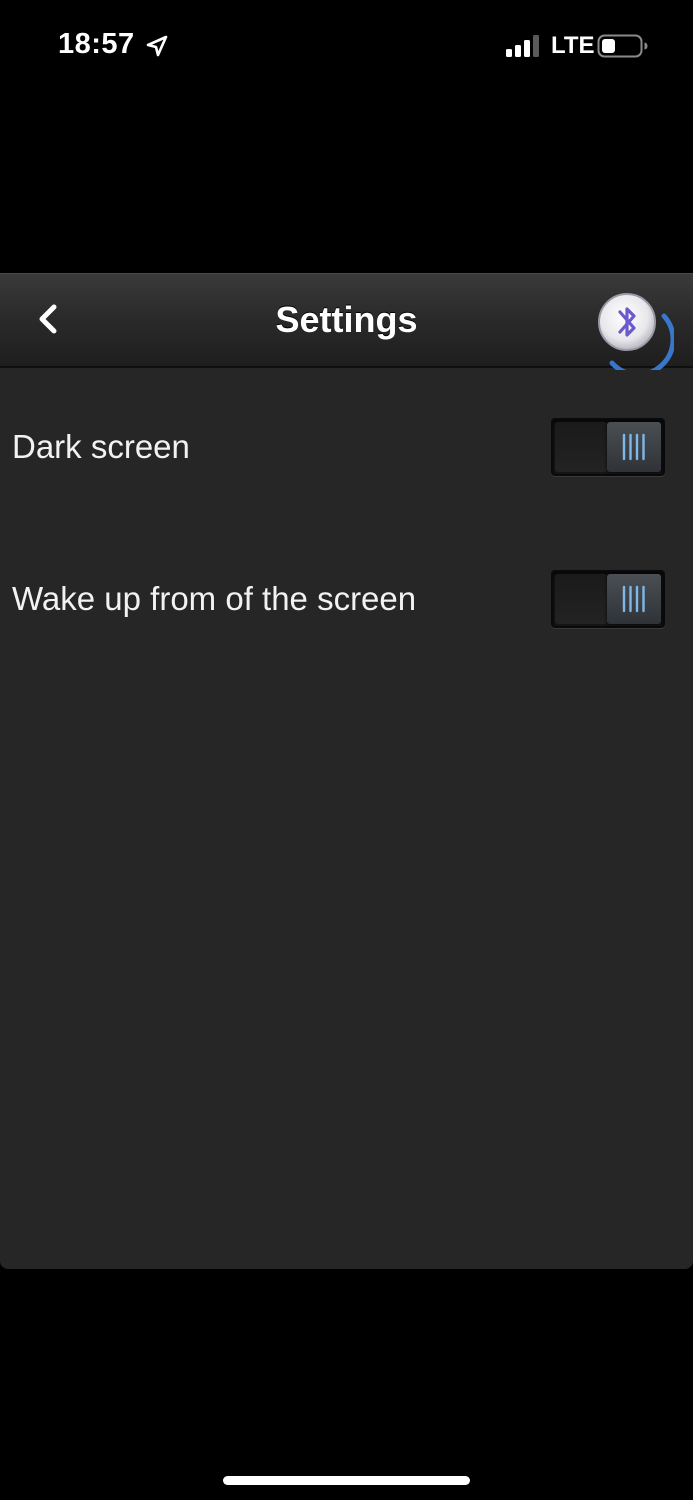  I want to click on navigation-bar: Settings, so click(346, 325).